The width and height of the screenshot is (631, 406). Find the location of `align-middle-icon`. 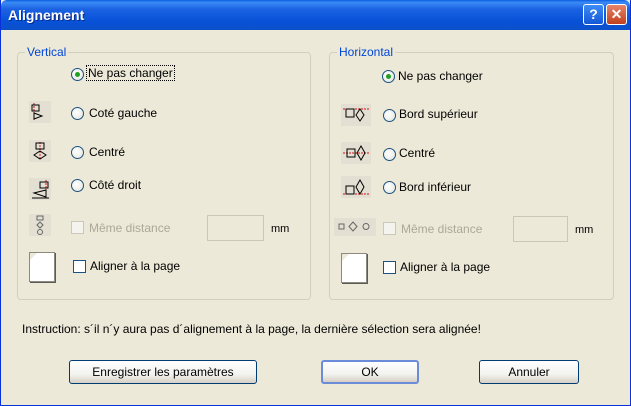

align-middle-icon is located at coordinates (356, 153).